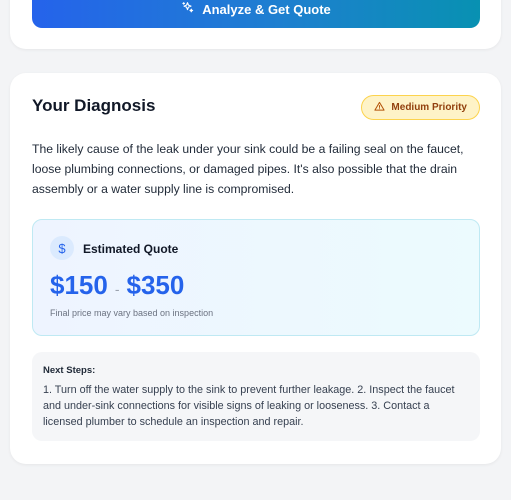 The image size is (511, 500). Describe the element at coordinates (266, 9) in the screenshot. I see `analyze-quote-label: Analyze & Get Quote` at that location.